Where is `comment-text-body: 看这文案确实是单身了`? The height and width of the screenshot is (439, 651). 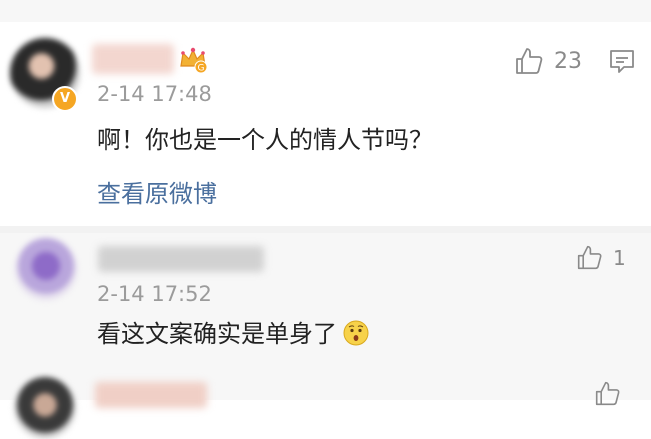 comment-text-body: 看这文案确实是单身了 is located at coordinates (217, 334).